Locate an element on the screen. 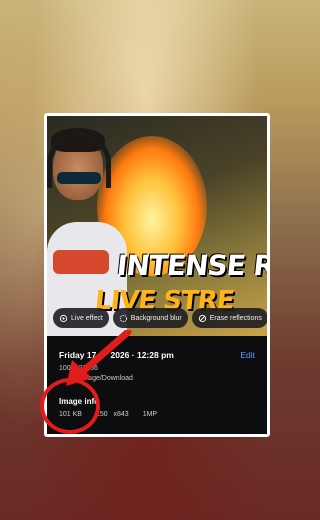 Image resolution: width=320 pixels, height=520 pixels. erase-reflections-chip: Erase reflections is located at coordinates (229, 318).